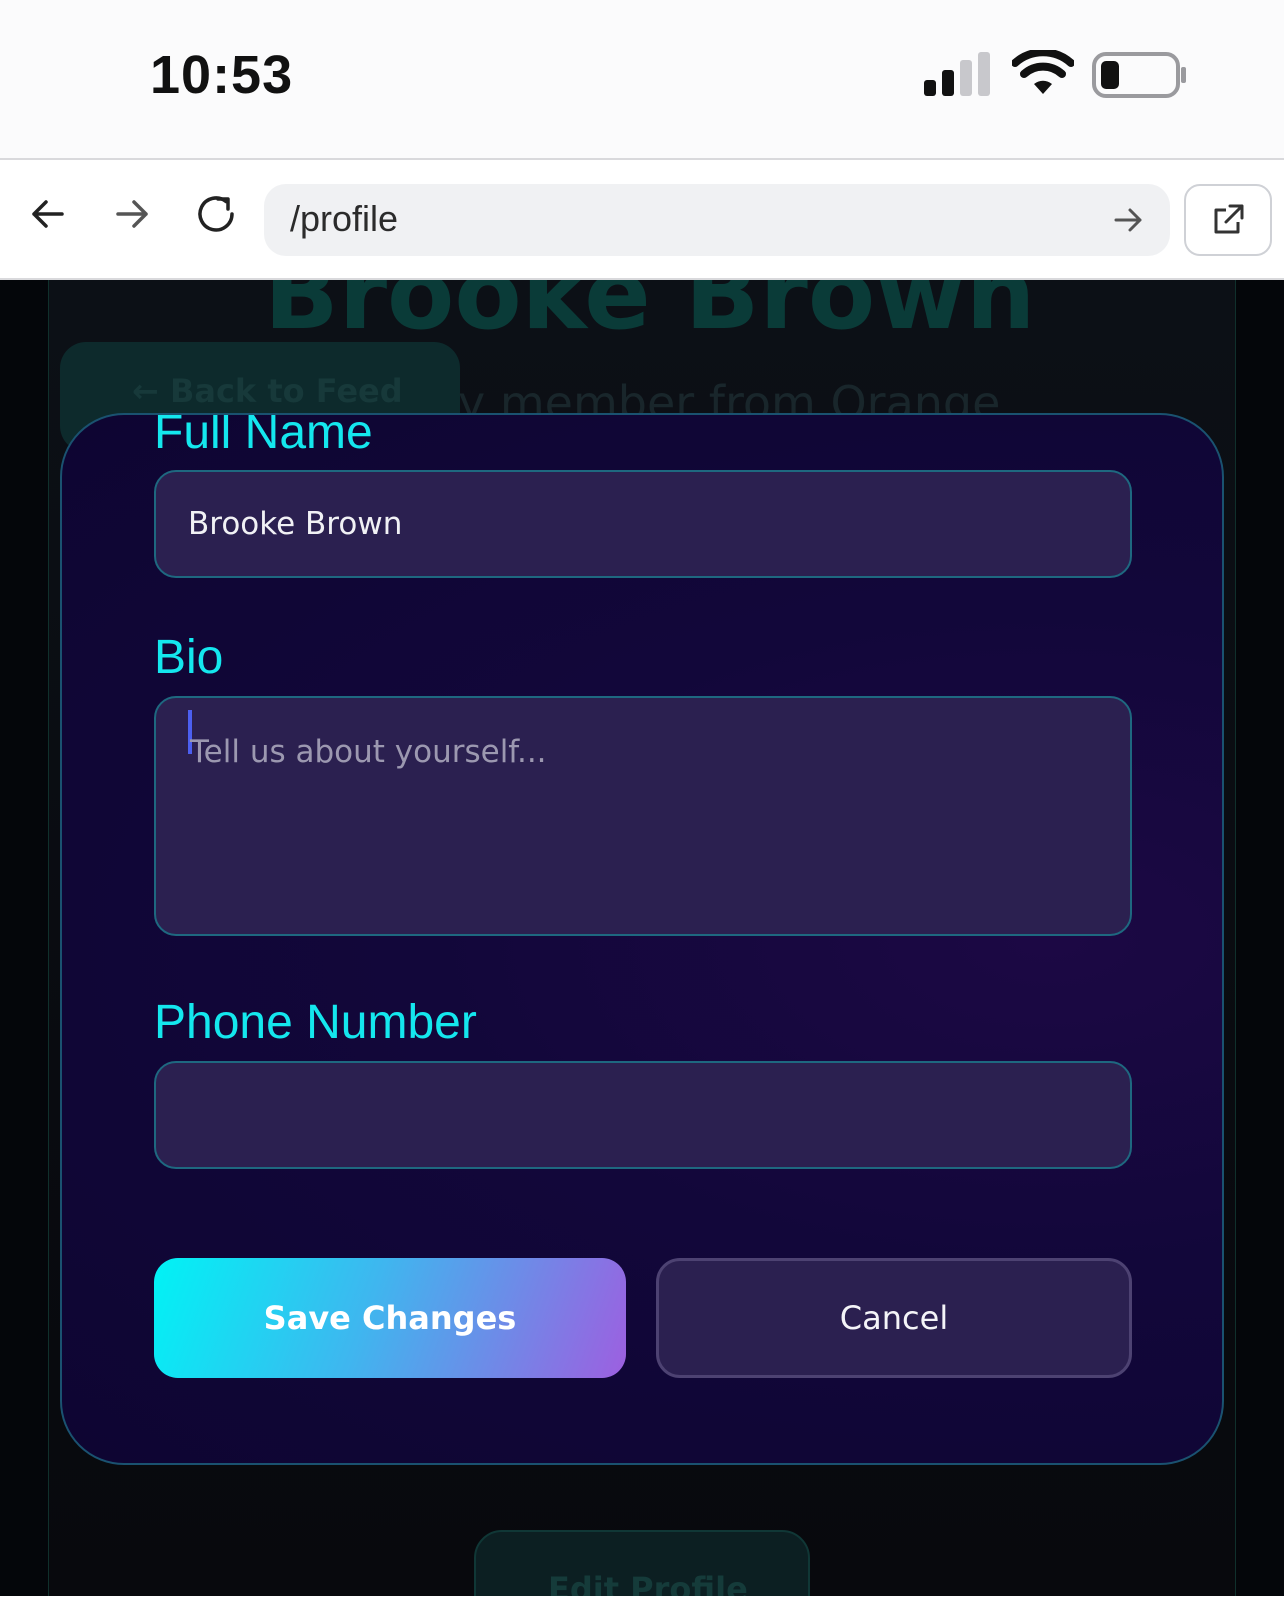 The height and width of the screenshot is (1609, 1284). I want to click on back-to-feed-label: Back to Feed, so click(286, 391).